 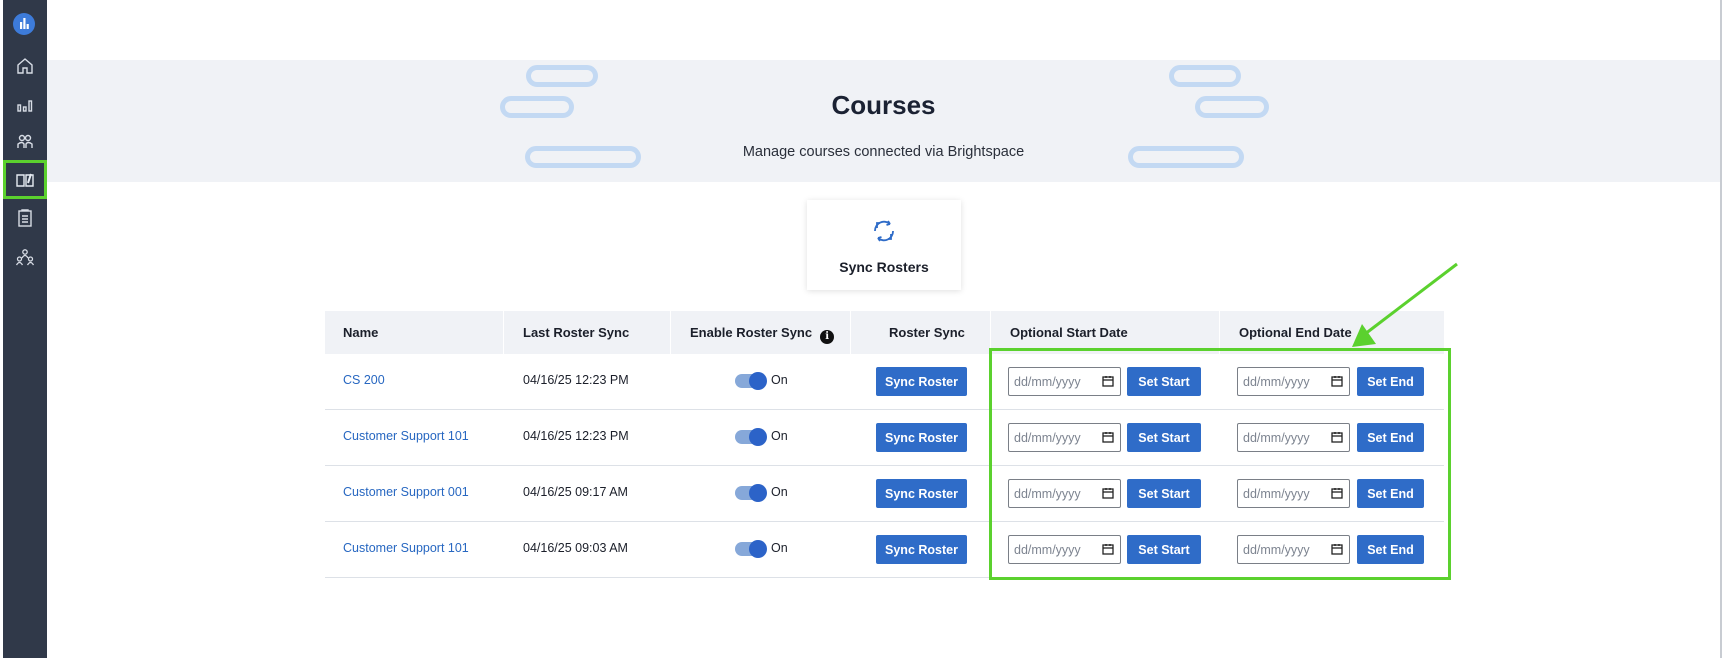 I want to click on logo-bars-icon, so click(x=24, y=23).